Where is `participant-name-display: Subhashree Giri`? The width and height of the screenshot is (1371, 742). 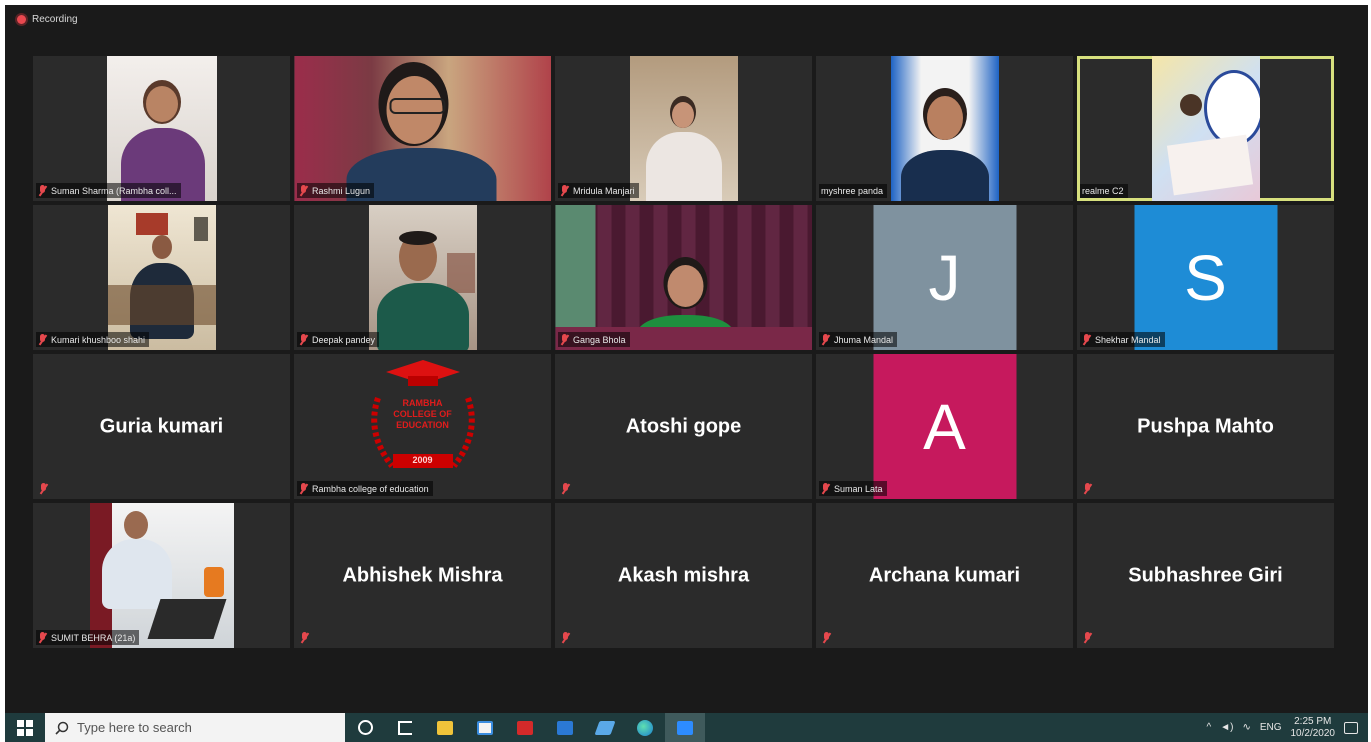
participant-name-display: Subhashree Giri is located at coordinates (1205, 575).